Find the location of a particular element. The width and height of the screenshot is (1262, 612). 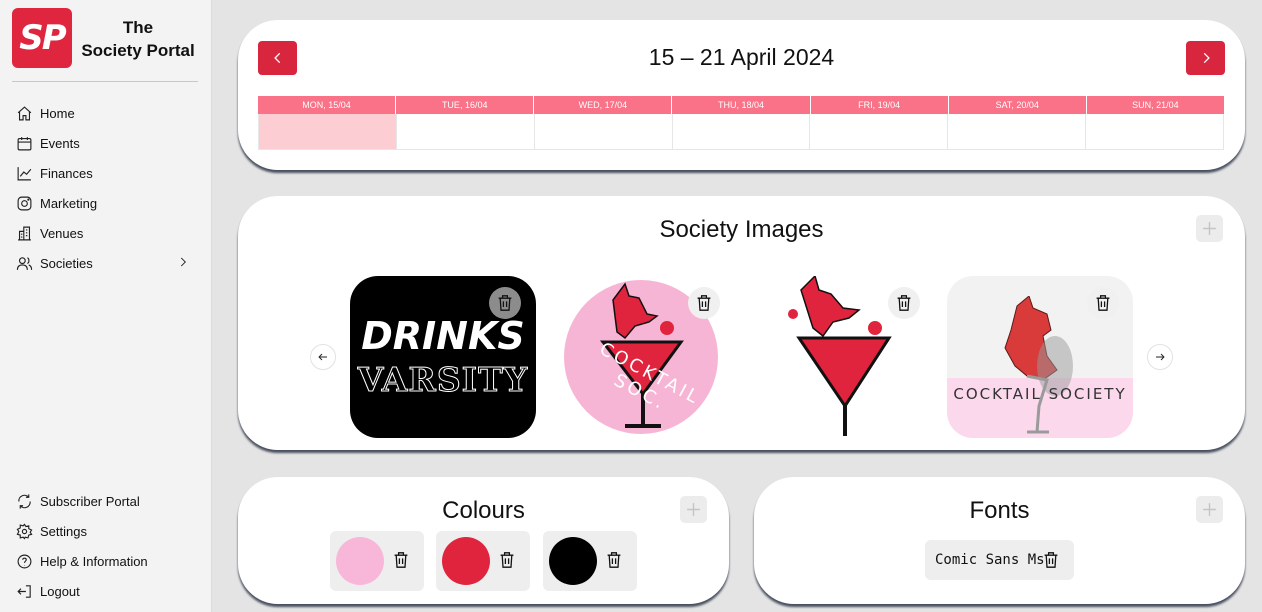

refresh-icon is located at coordinates (24, 501).